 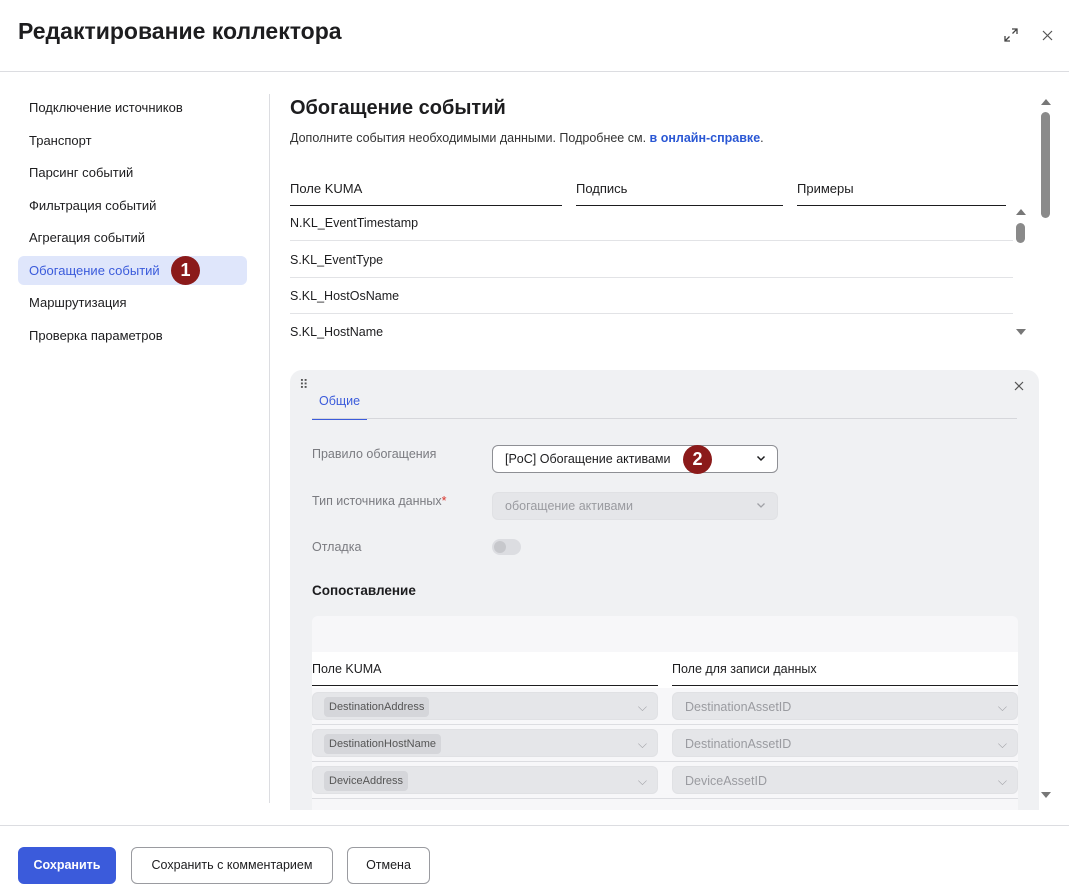 I want to click on source-type-label: Тип источника данных*, so click(x=379, y=501).